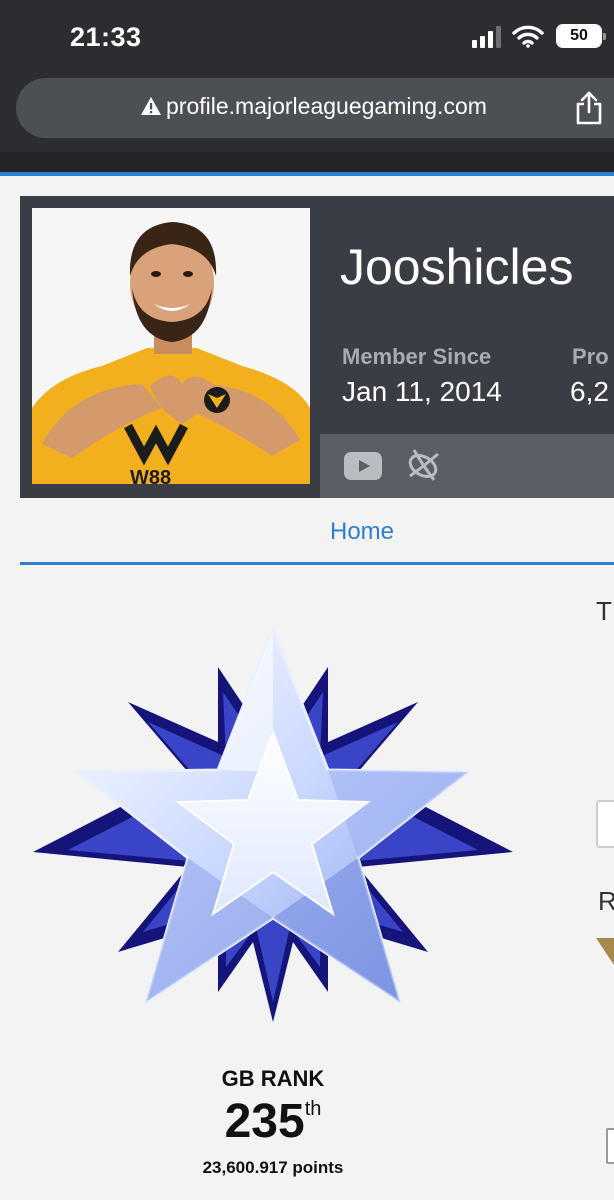 The width and height of the screenshot is (614, 1200). What do you see at coordinates (307, 162) in the screenshot?
I see `chrome-divider` at bounding box center [307, 162].